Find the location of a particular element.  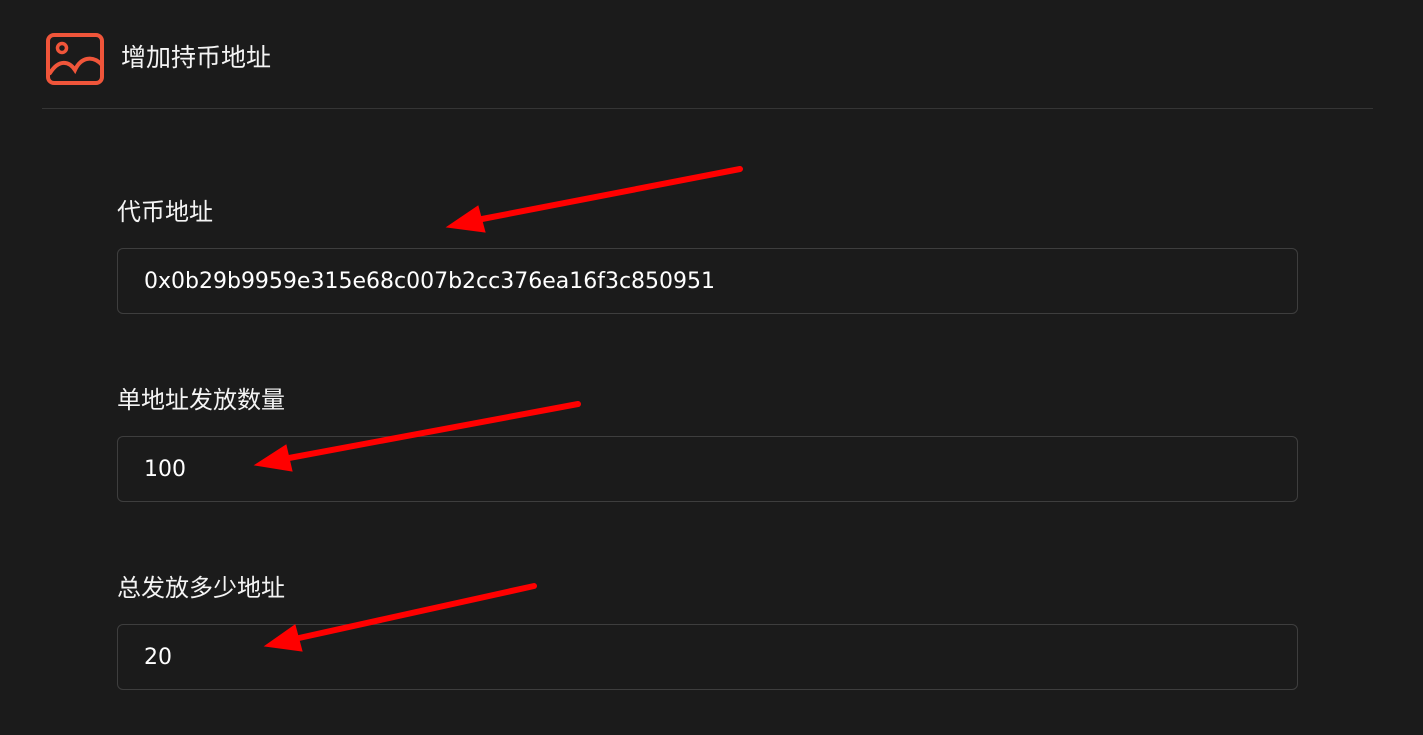

per-address-amount-input is located at coordinates (707, 469).